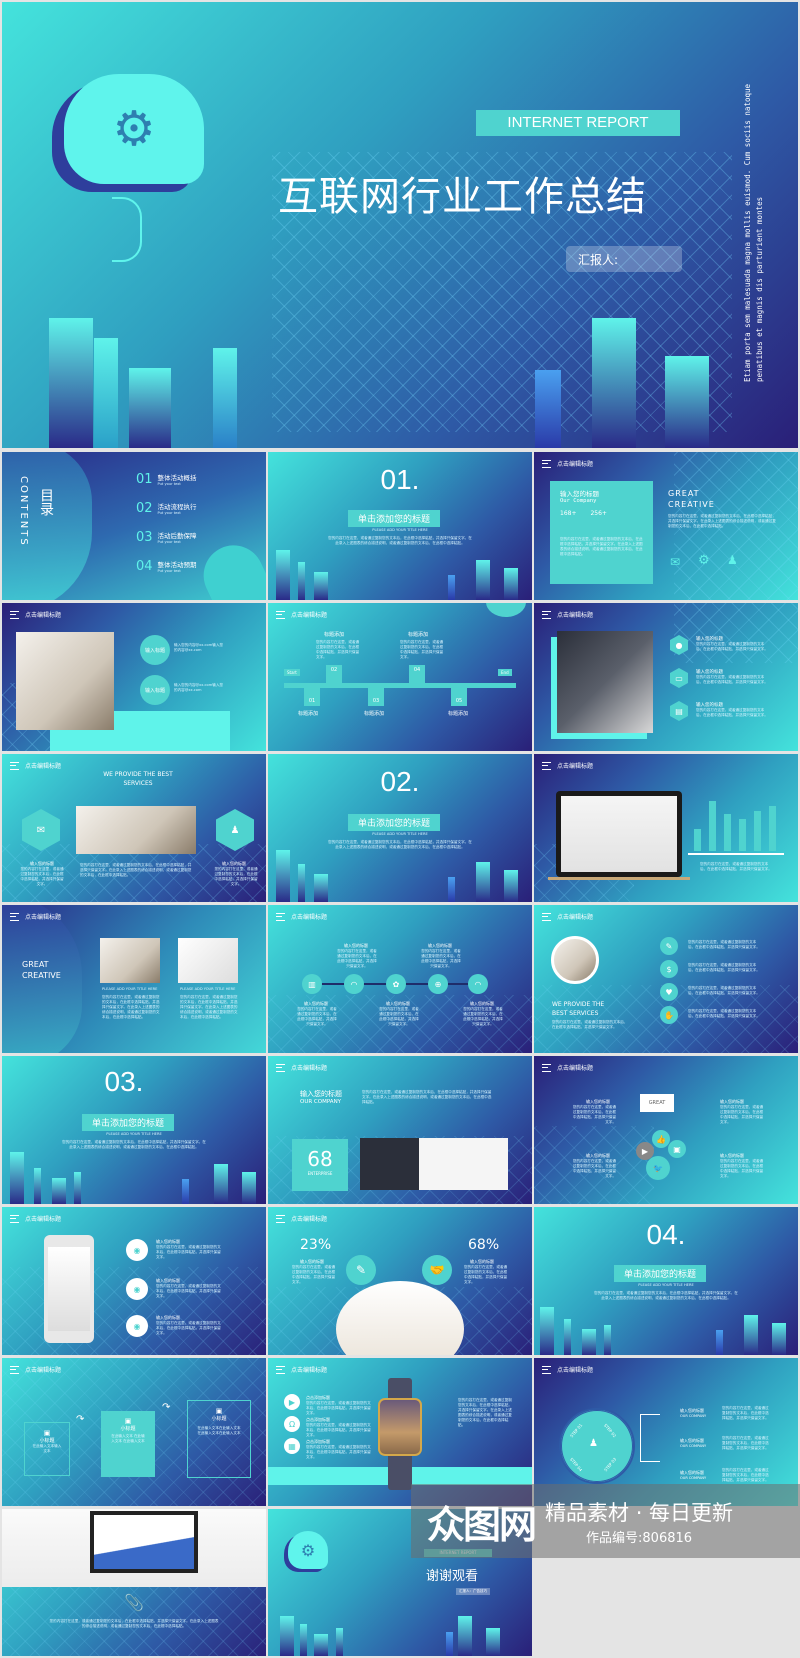 The image size is (800, 1658). I want to click on contents-item: 04 整体活动预期 Put your text, so click(166, 573).